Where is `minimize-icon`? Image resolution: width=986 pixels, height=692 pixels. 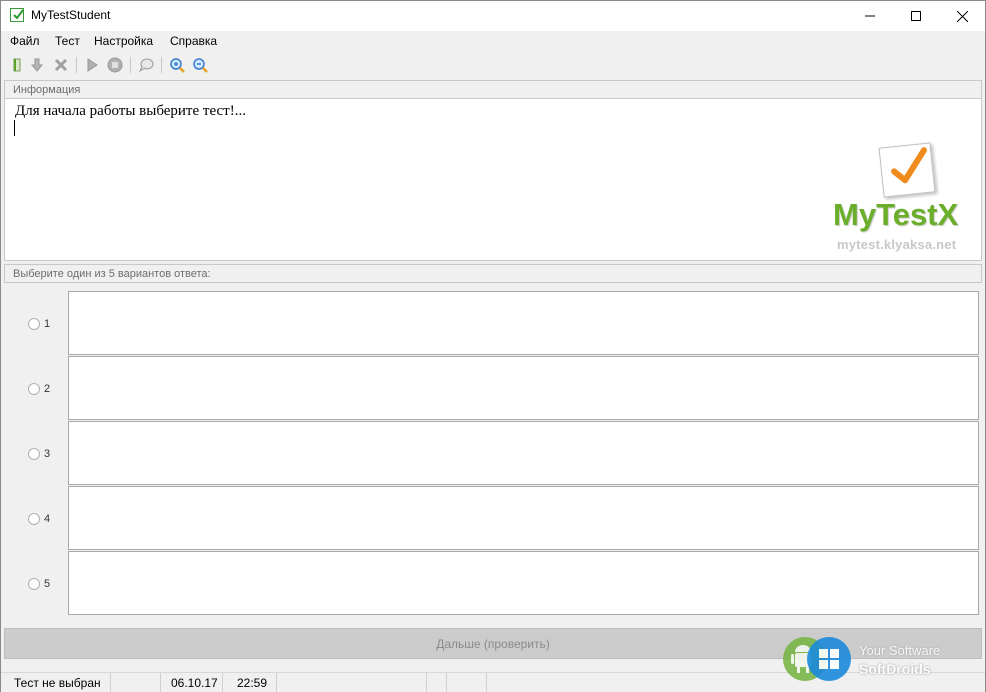
minimize-icon is located at coordinates (870, 16).